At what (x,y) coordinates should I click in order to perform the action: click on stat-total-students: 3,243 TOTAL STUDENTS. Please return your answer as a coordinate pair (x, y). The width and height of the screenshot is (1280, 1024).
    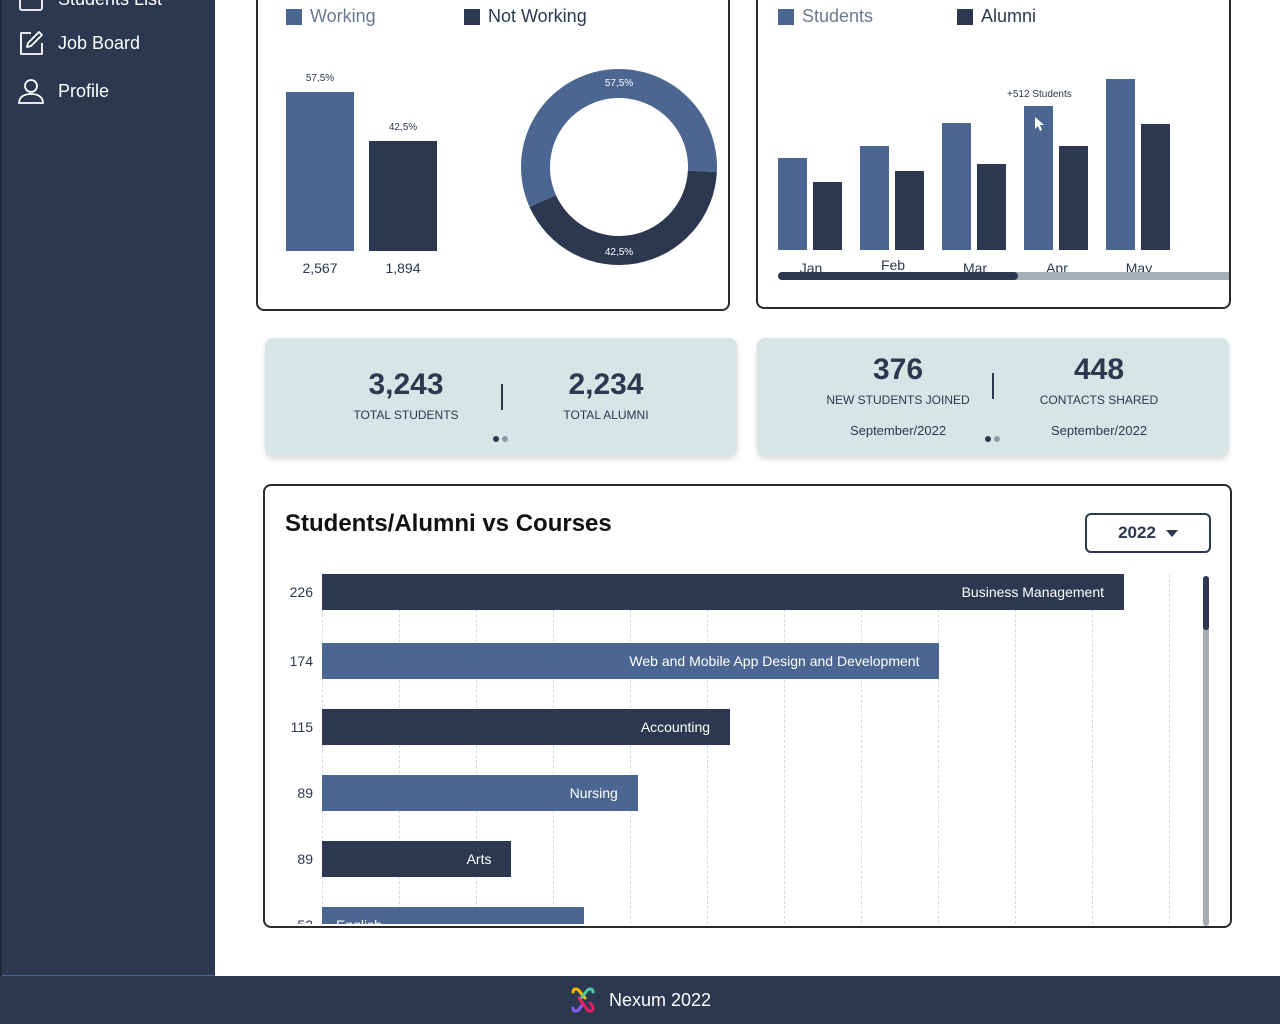
    Looking at the image, I should click on (406, 395).